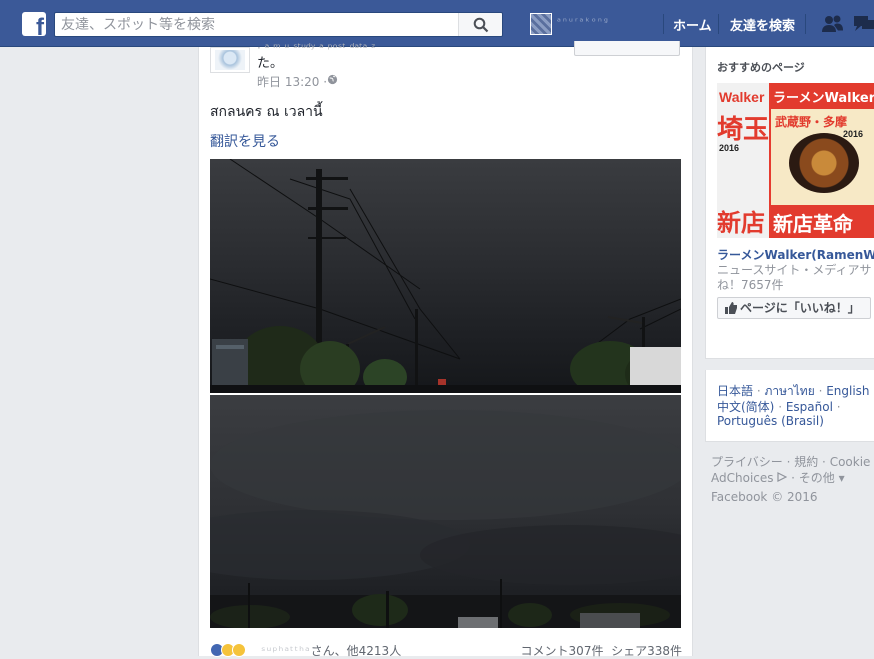  I want to click on more-dropdown-icon: ▾, so click(842, 478).